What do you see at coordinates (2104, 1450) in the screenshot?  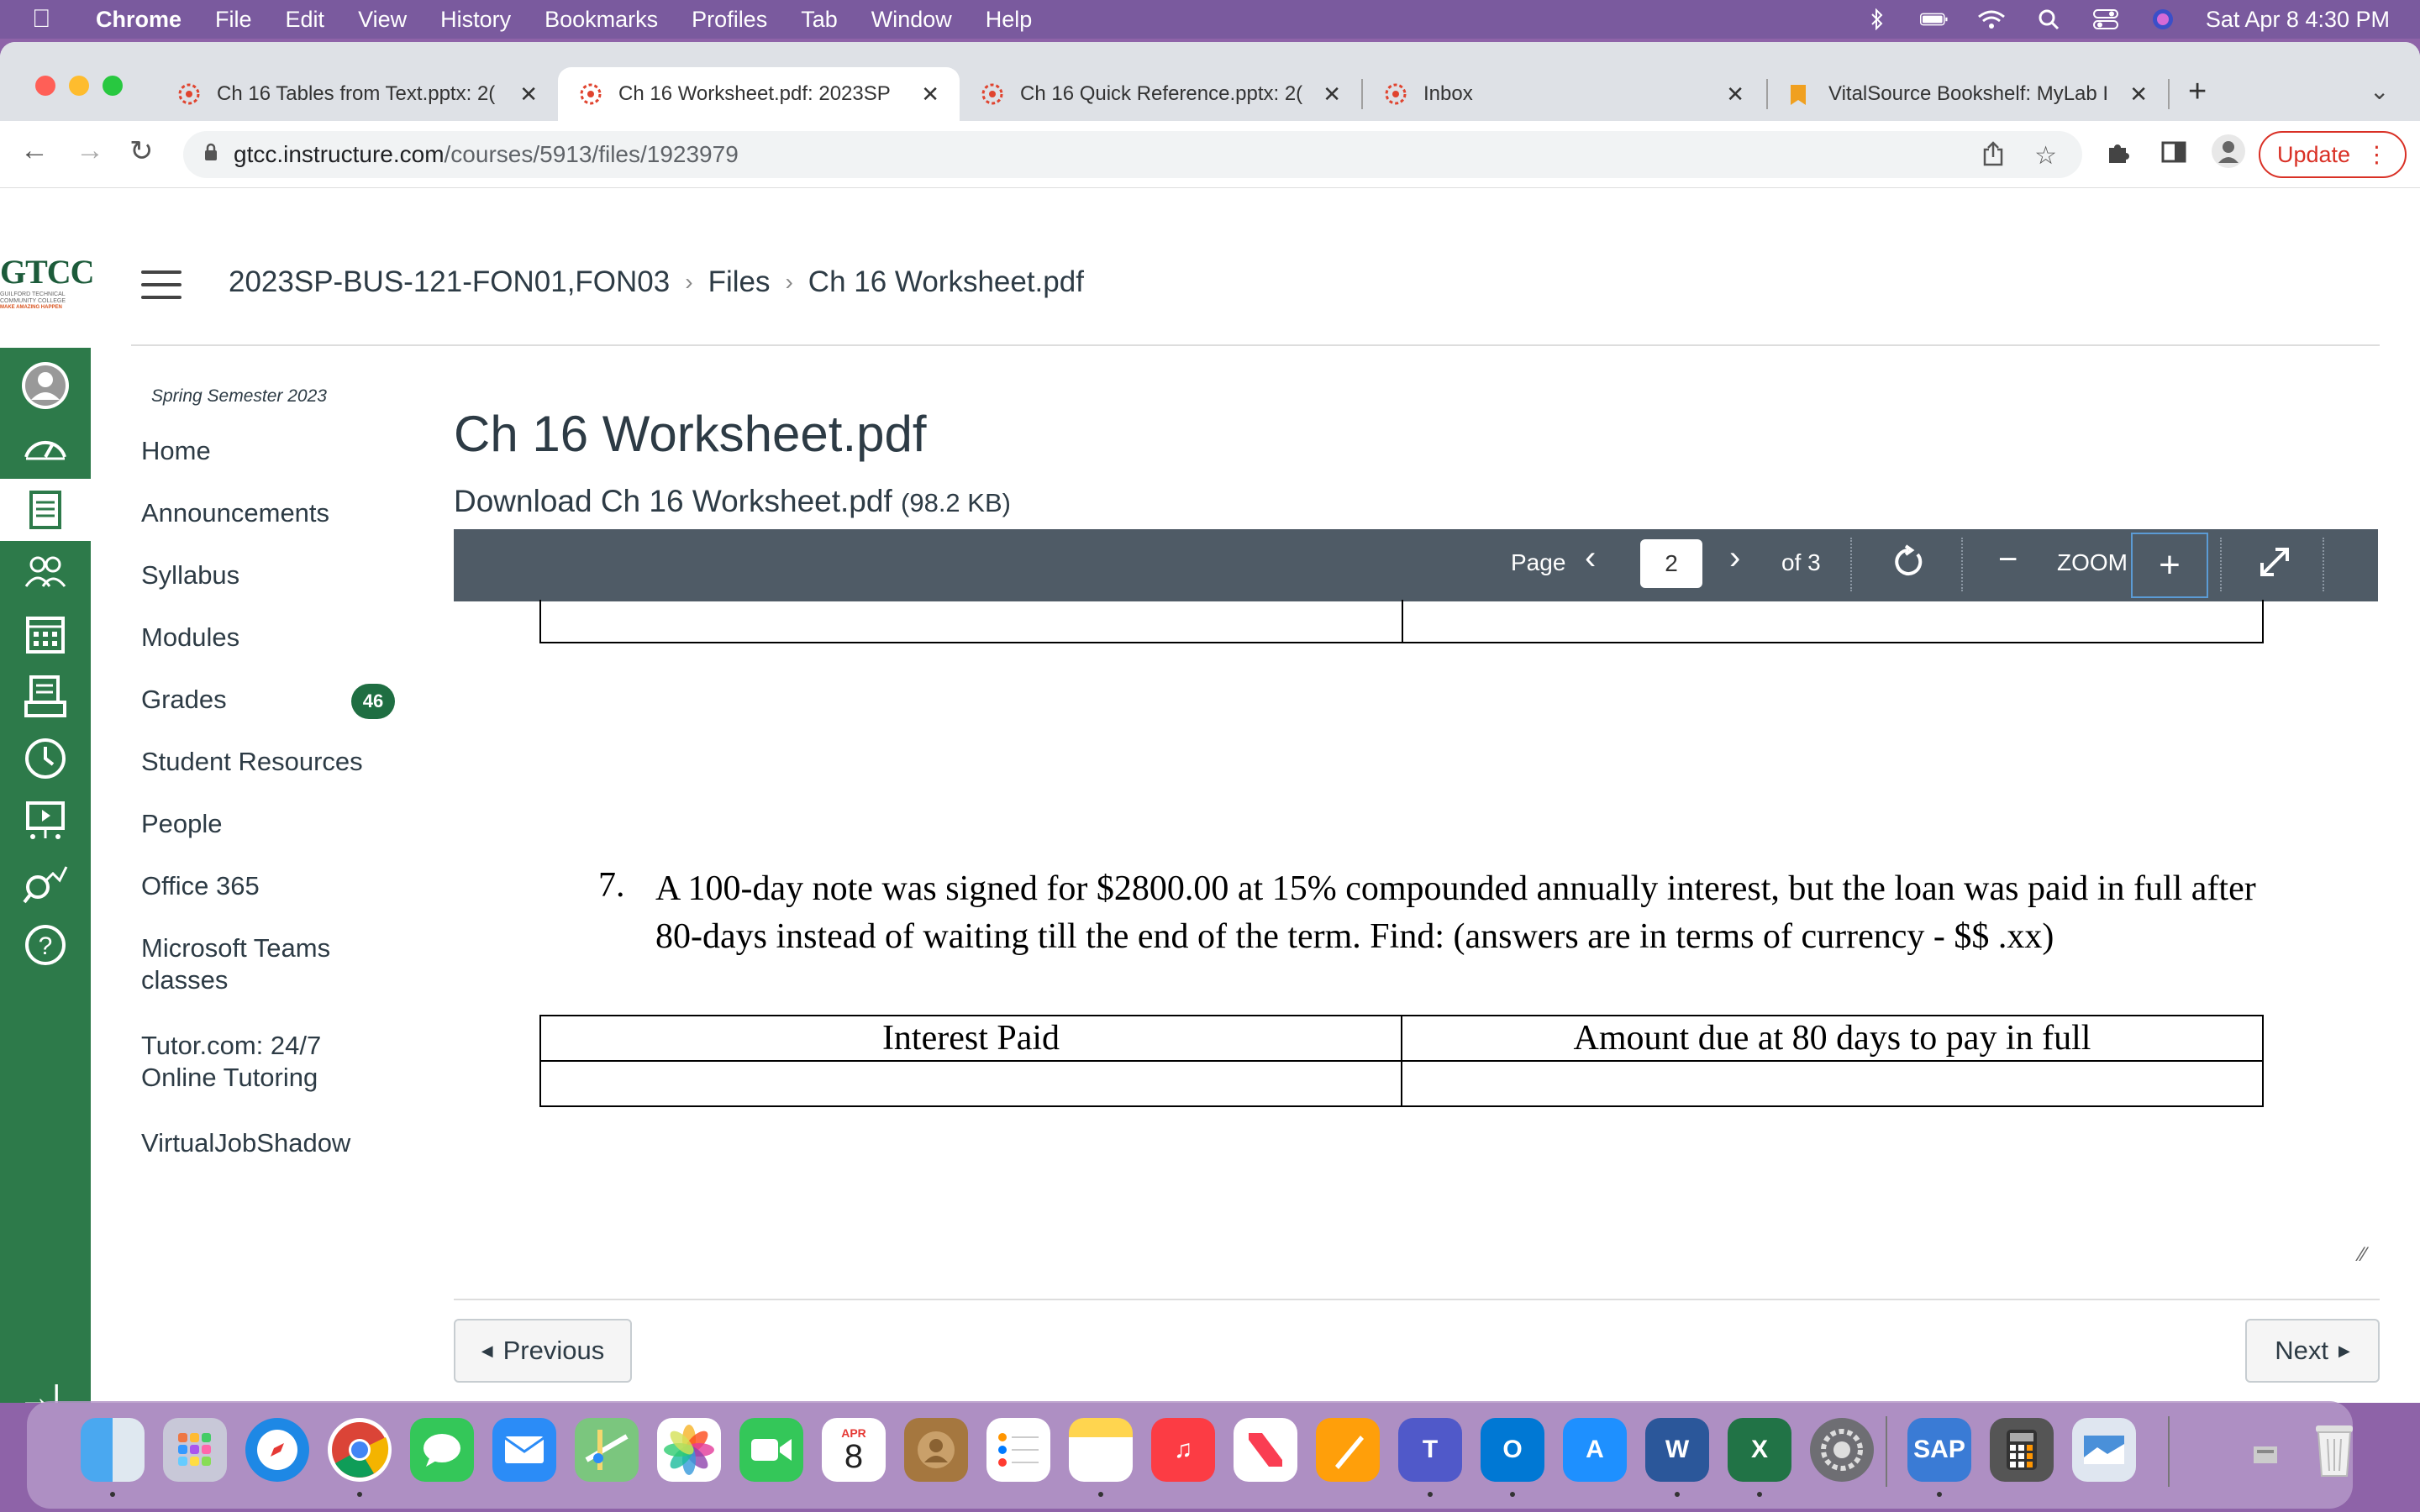 I see `preview-icon` at bounding box center [2104, 1450].